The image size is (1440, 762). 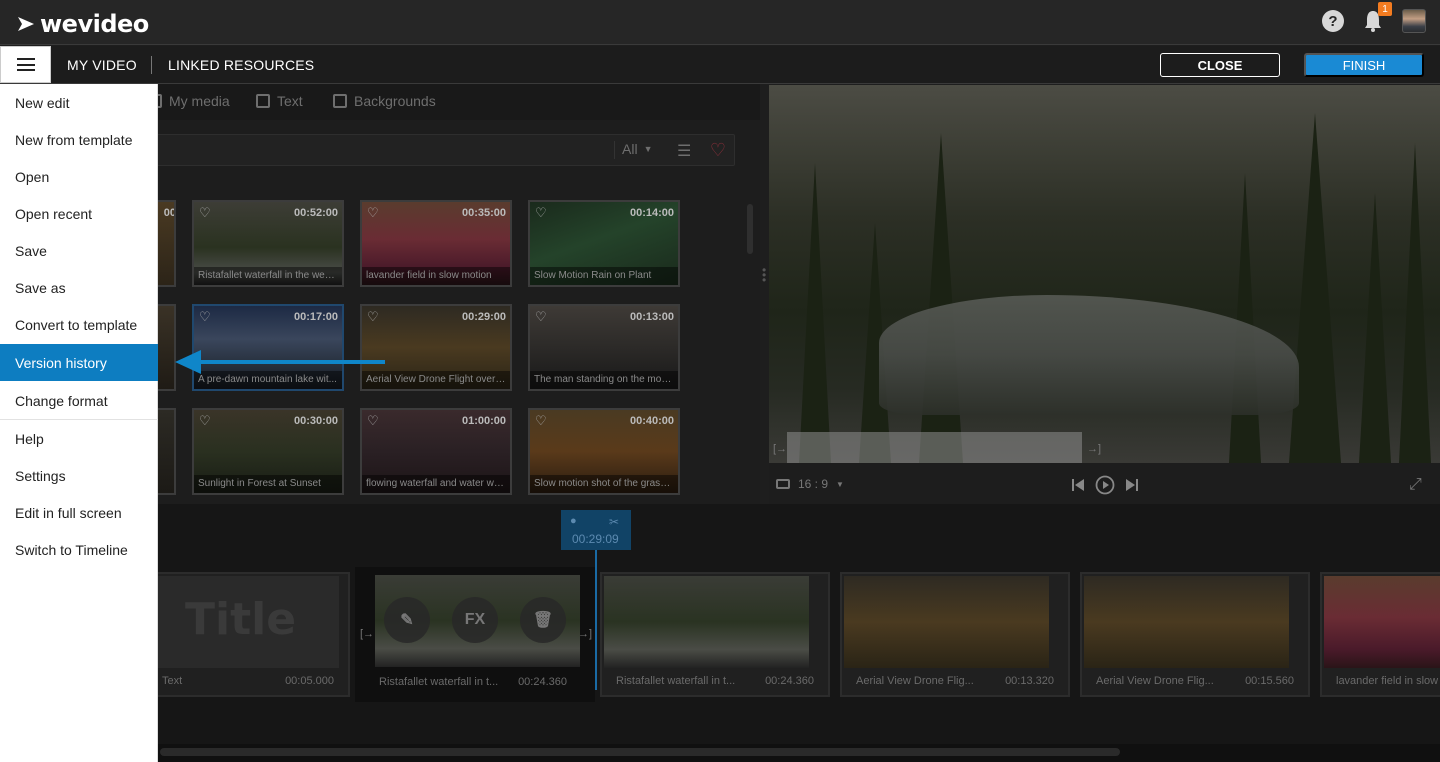 I want to click on tab-text: Text, so click(x=279, y=101).